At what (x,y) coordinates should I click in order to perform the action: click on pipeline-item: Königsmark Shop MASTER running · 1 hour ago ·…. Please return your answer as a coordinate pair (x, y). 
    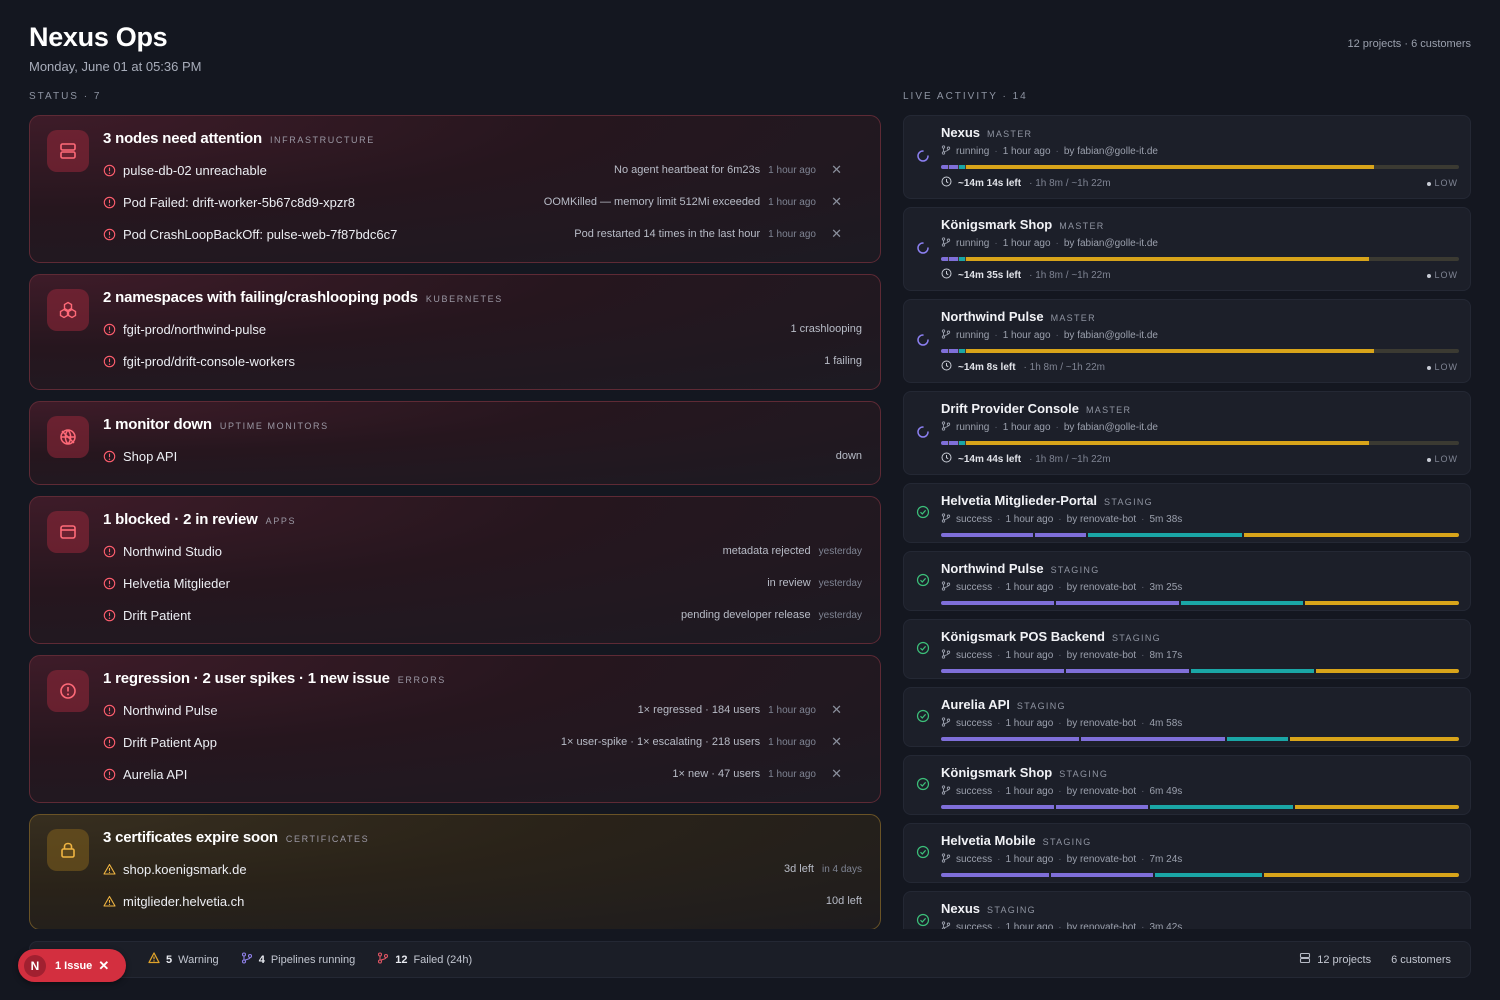
    Looking at the image, I should click on (1187, 249).